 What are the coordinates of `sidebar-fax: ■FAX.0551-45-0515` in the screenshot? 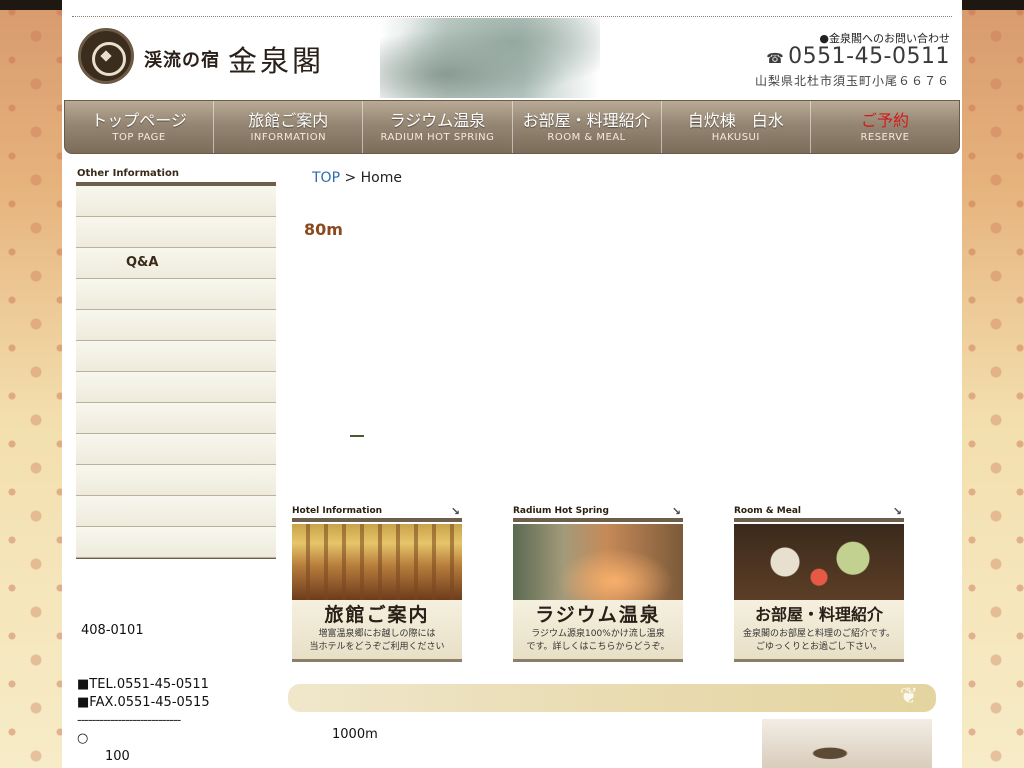 It's located at (143, 702).